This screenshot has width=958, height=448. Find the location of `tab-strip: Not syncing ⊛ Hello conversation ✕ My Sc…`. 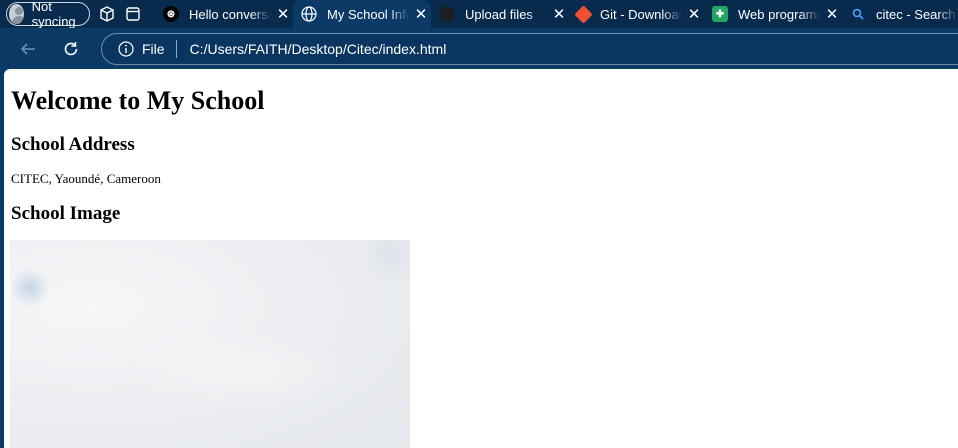

tab-strip: Not syncing ⊛ Hello conversation ✕ My Sc… is located at coordinates (479, 14).